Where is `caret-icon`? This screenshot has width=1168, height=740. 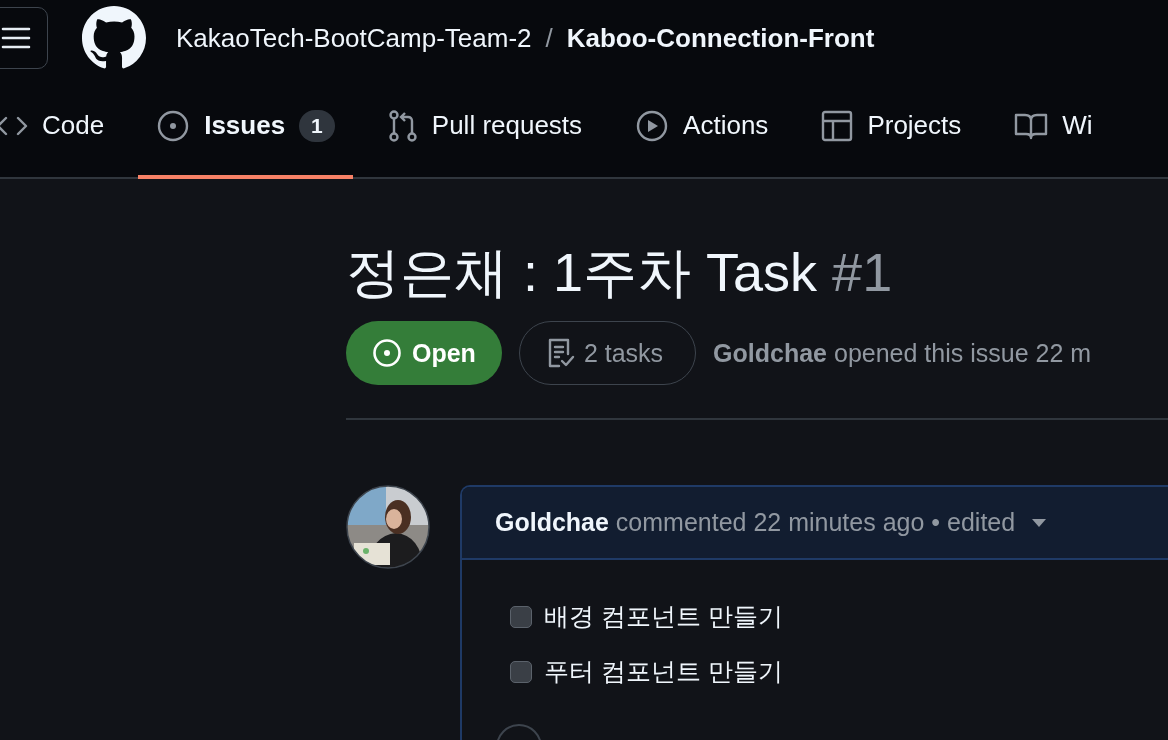 caret-icon is located at coordinates (1039, 522).